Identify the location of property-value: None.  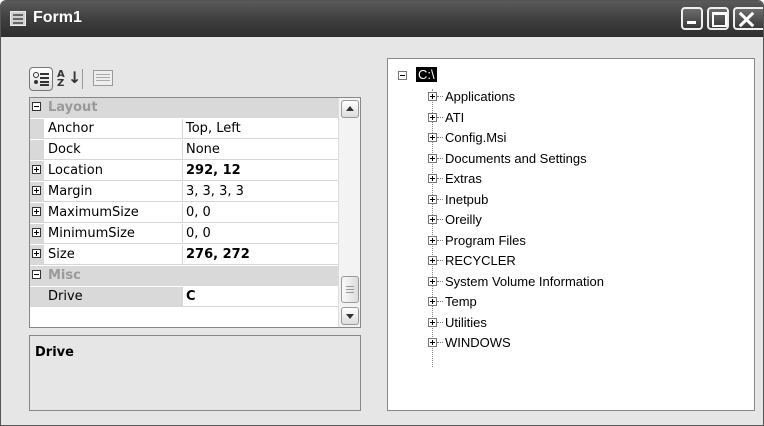
(203, 149).